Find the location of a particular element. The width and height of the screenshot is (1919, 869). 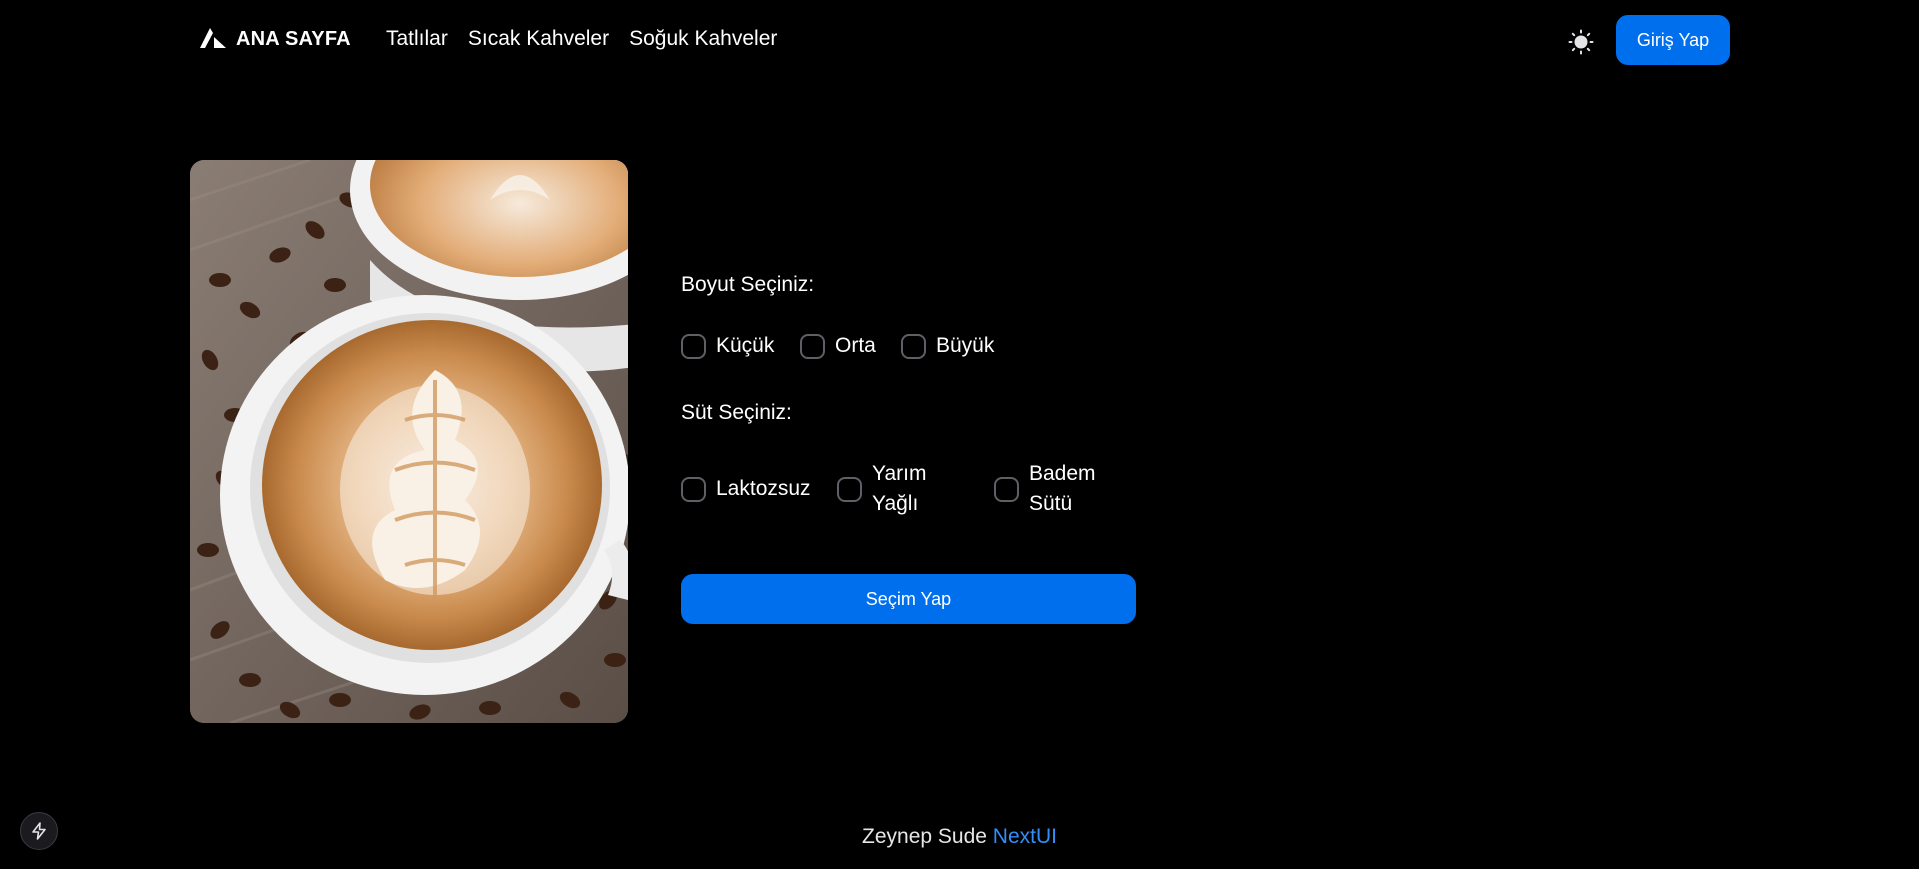

coffee-latte-art-photo is located at coordinates (409, 441).